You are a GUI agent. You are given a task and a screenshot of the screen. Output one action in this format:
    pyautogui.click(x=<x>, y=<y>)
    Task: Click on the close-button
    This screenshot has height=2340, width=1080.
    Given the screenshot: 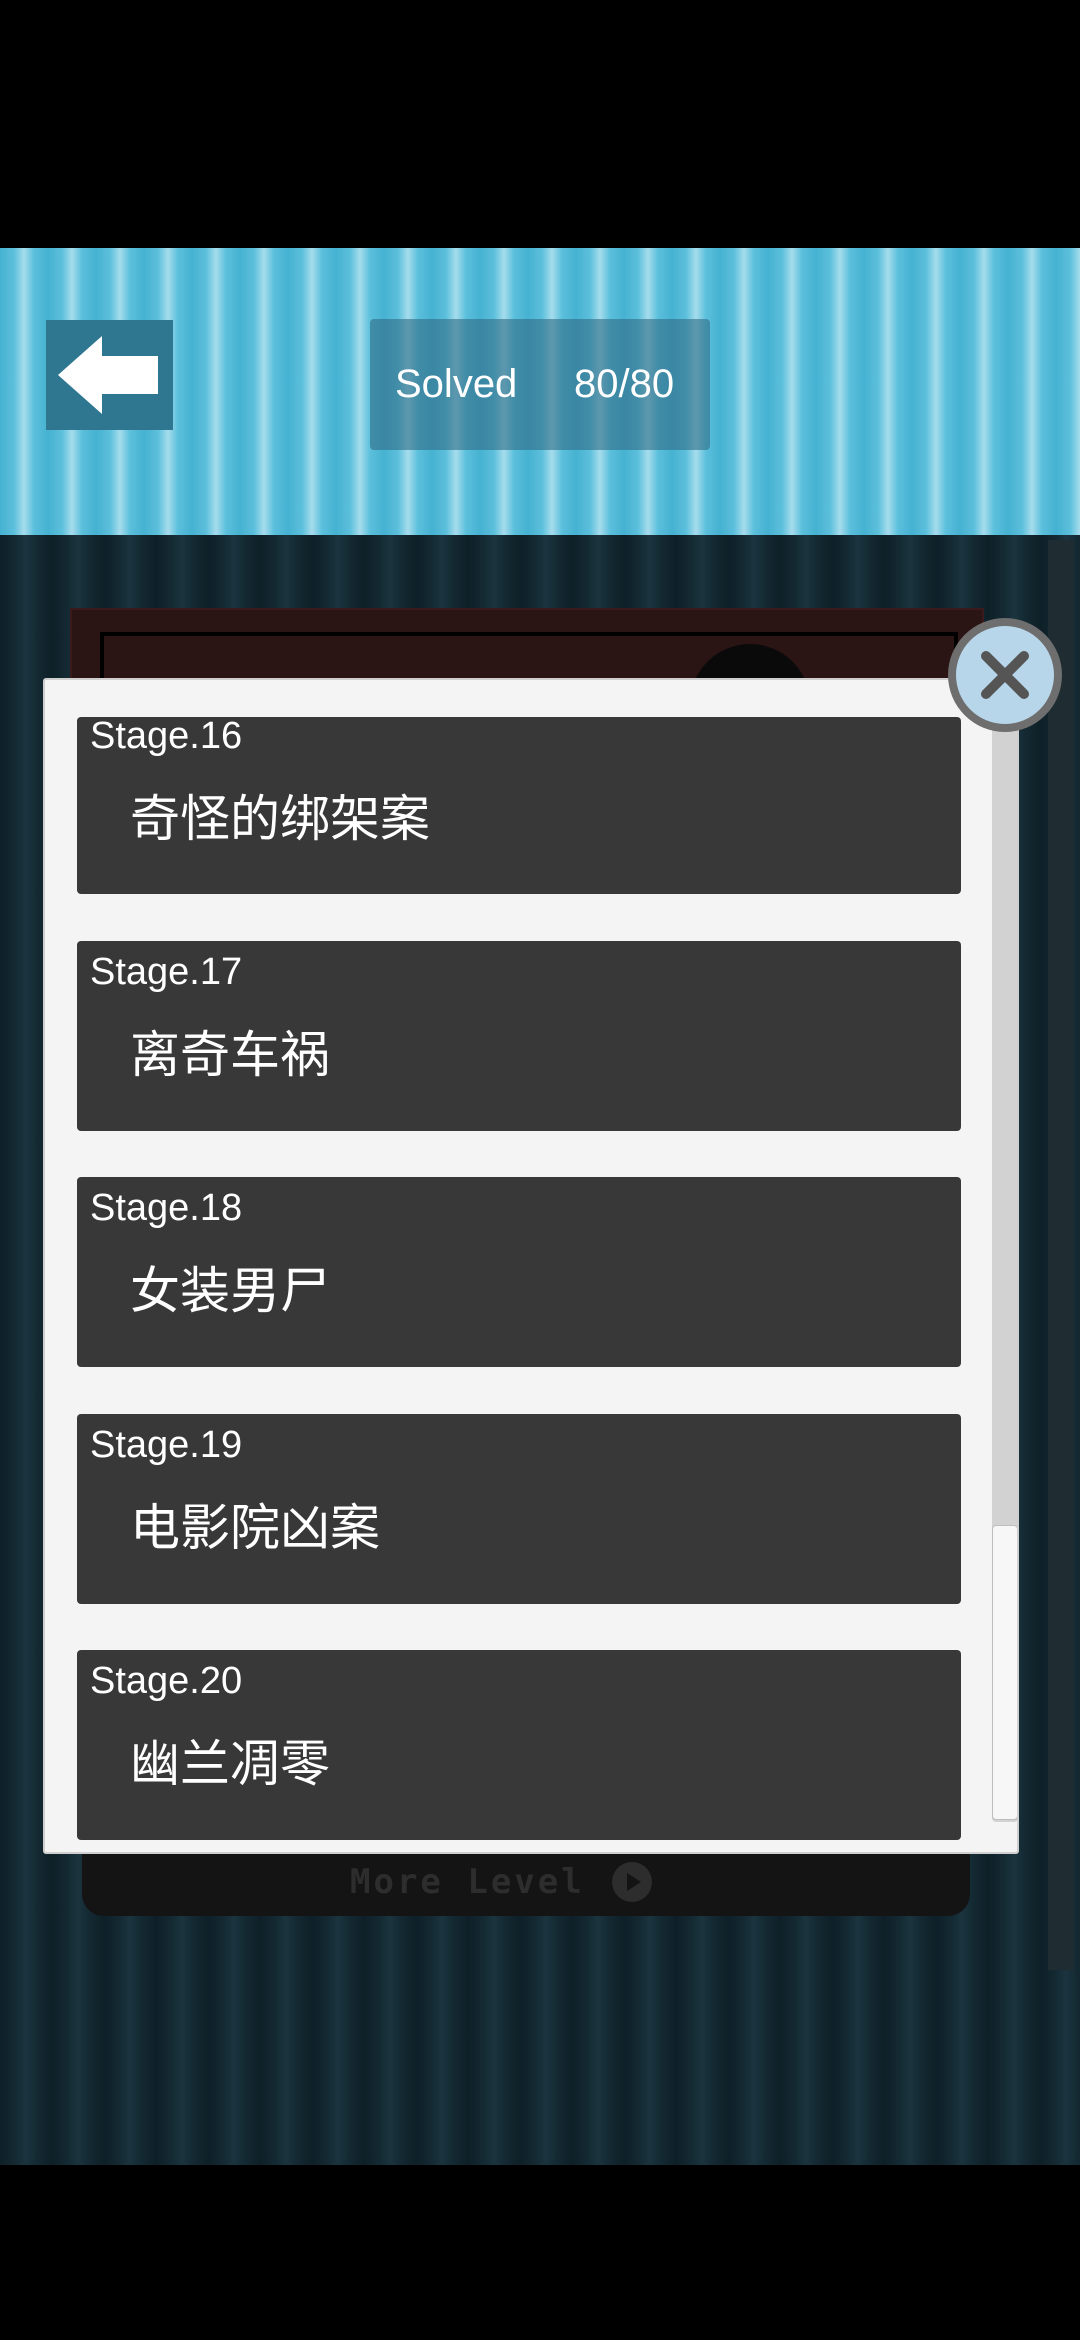 What is the action you would take?
    pyautogui.click(x=1005, y=675)
    